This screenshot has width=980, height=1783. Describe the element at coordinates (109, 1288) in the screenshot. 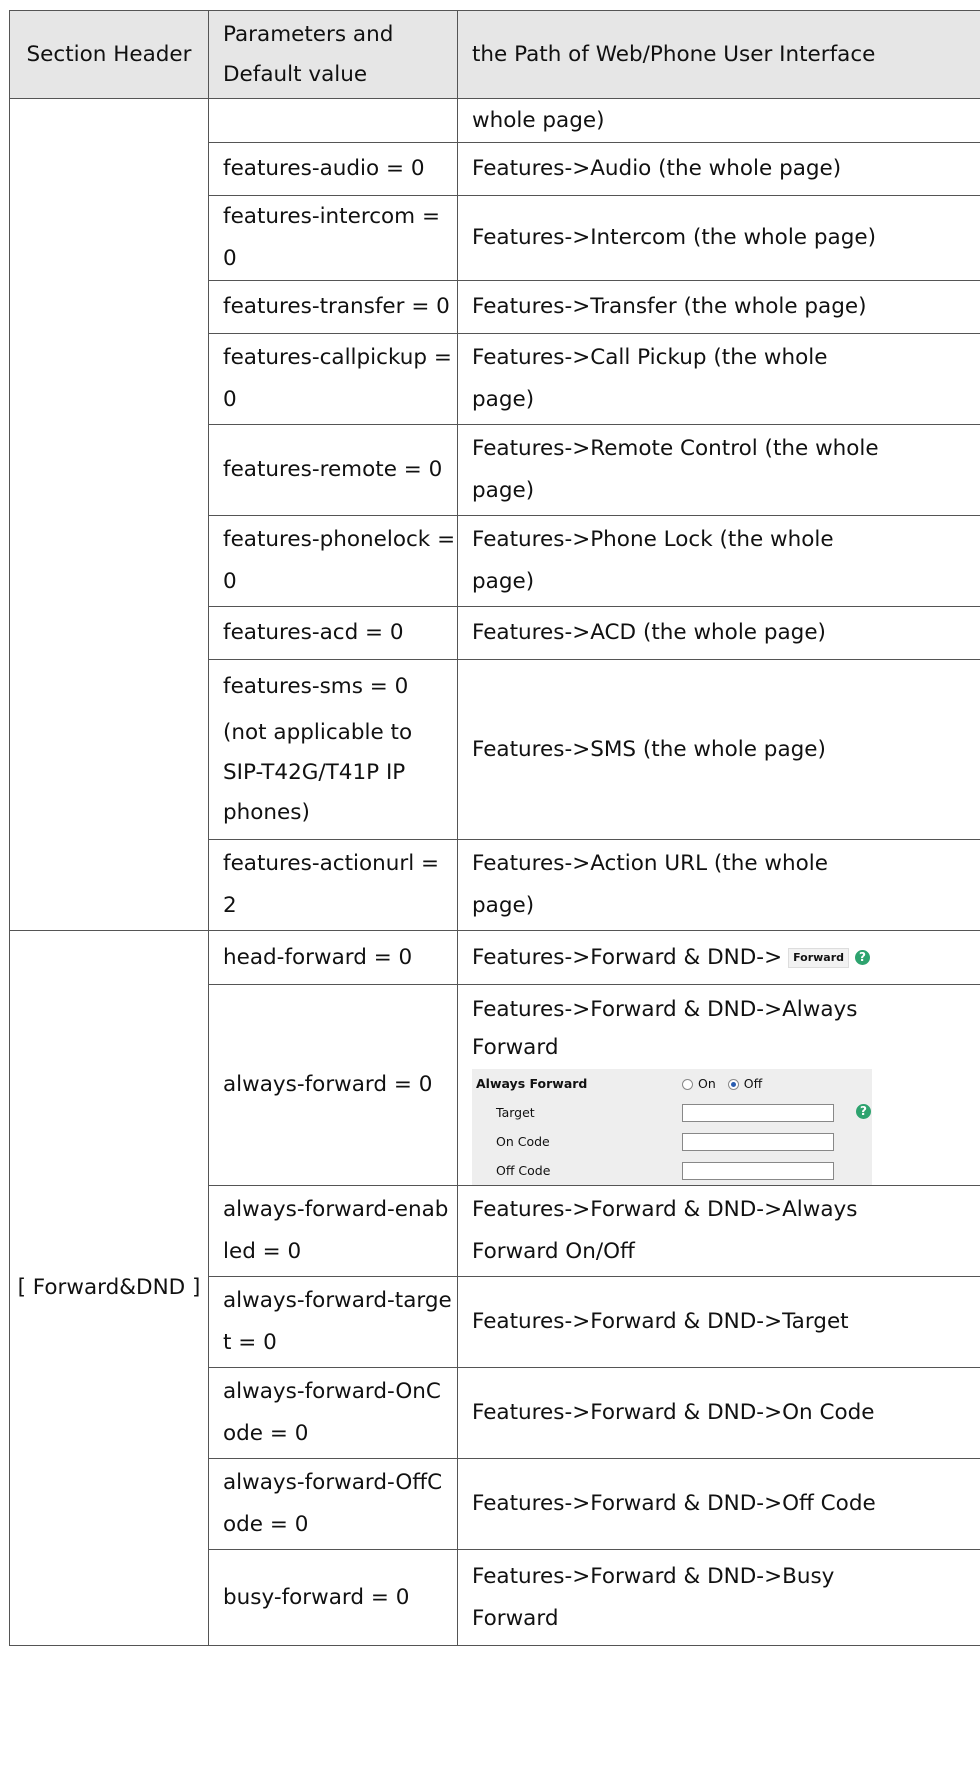

I see `section-cell-forward-dnd: [ Forward&DND ]` at that location.